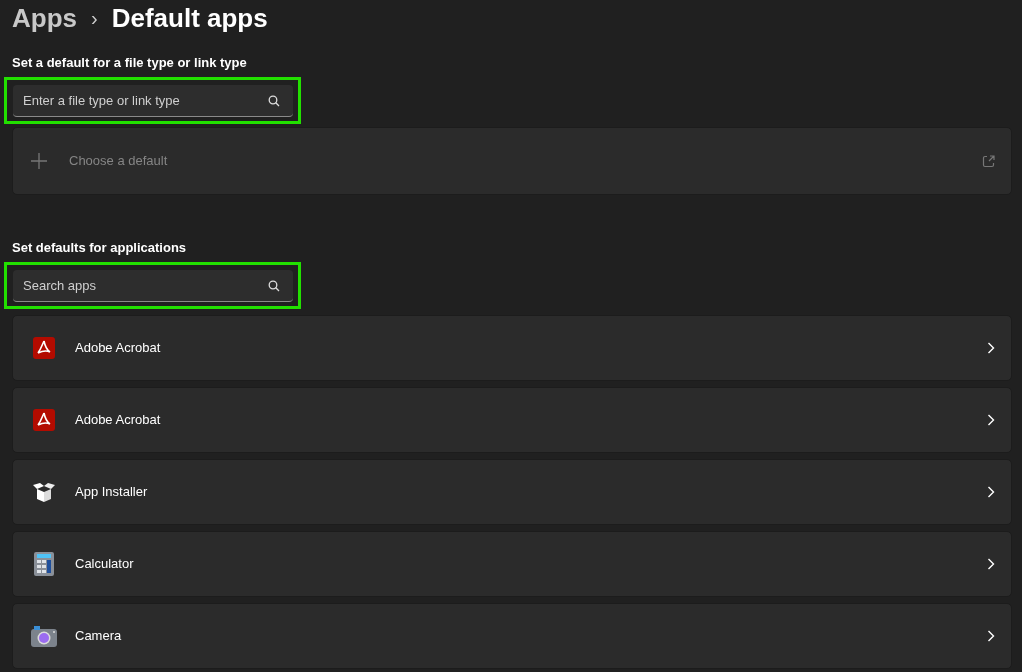 This screenshot has width=1022, height=672. I want to click on breadcrumb-link: Apps, so click(44, 19).